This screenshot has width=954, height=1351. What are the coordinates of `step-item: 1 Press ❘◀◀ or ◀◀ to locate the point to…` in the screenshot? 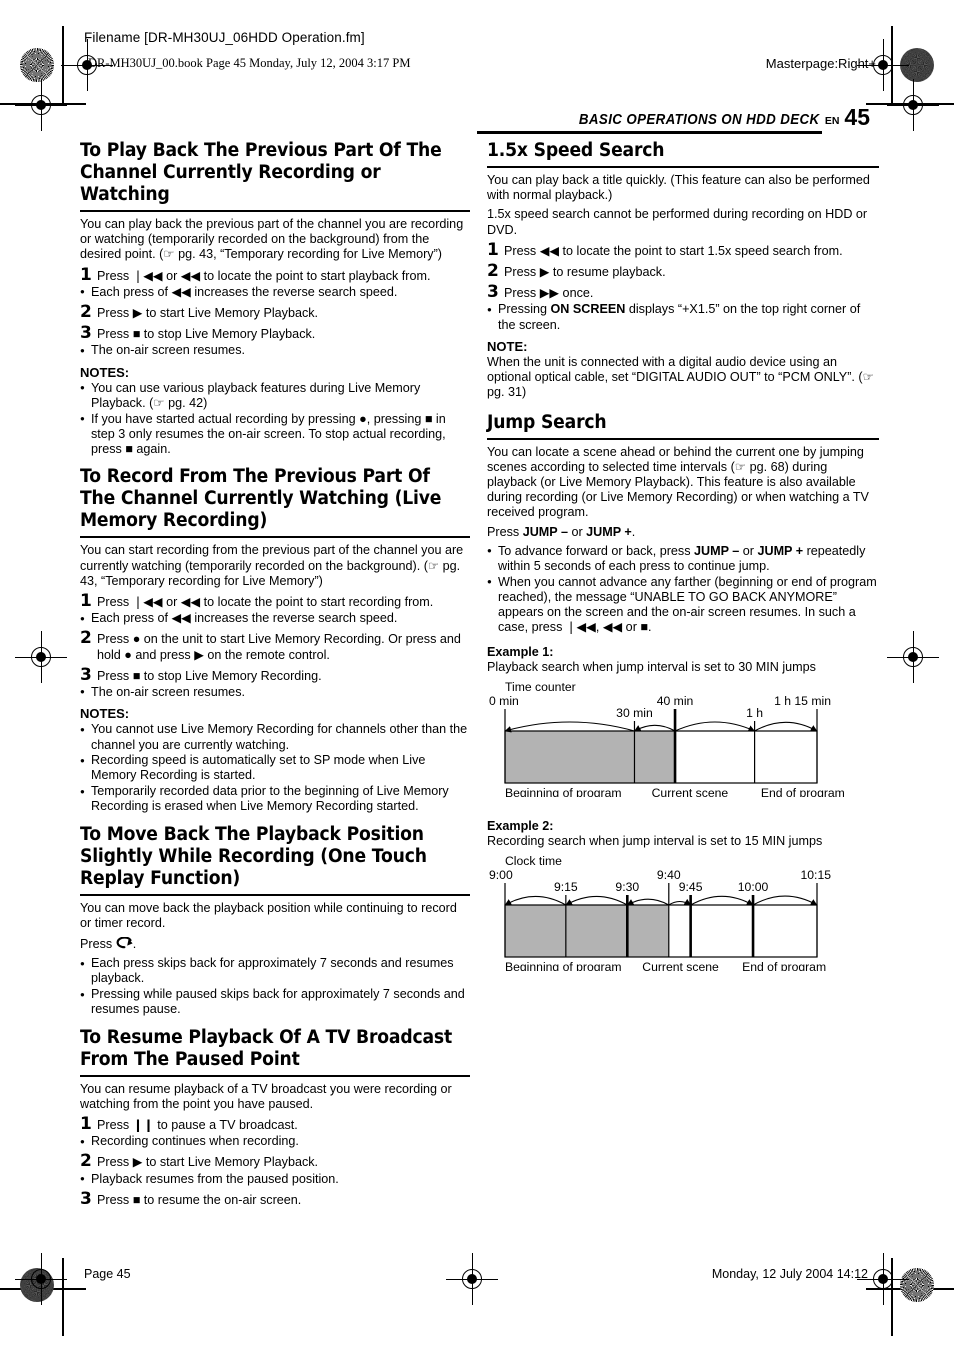 It's located at (275, 275).